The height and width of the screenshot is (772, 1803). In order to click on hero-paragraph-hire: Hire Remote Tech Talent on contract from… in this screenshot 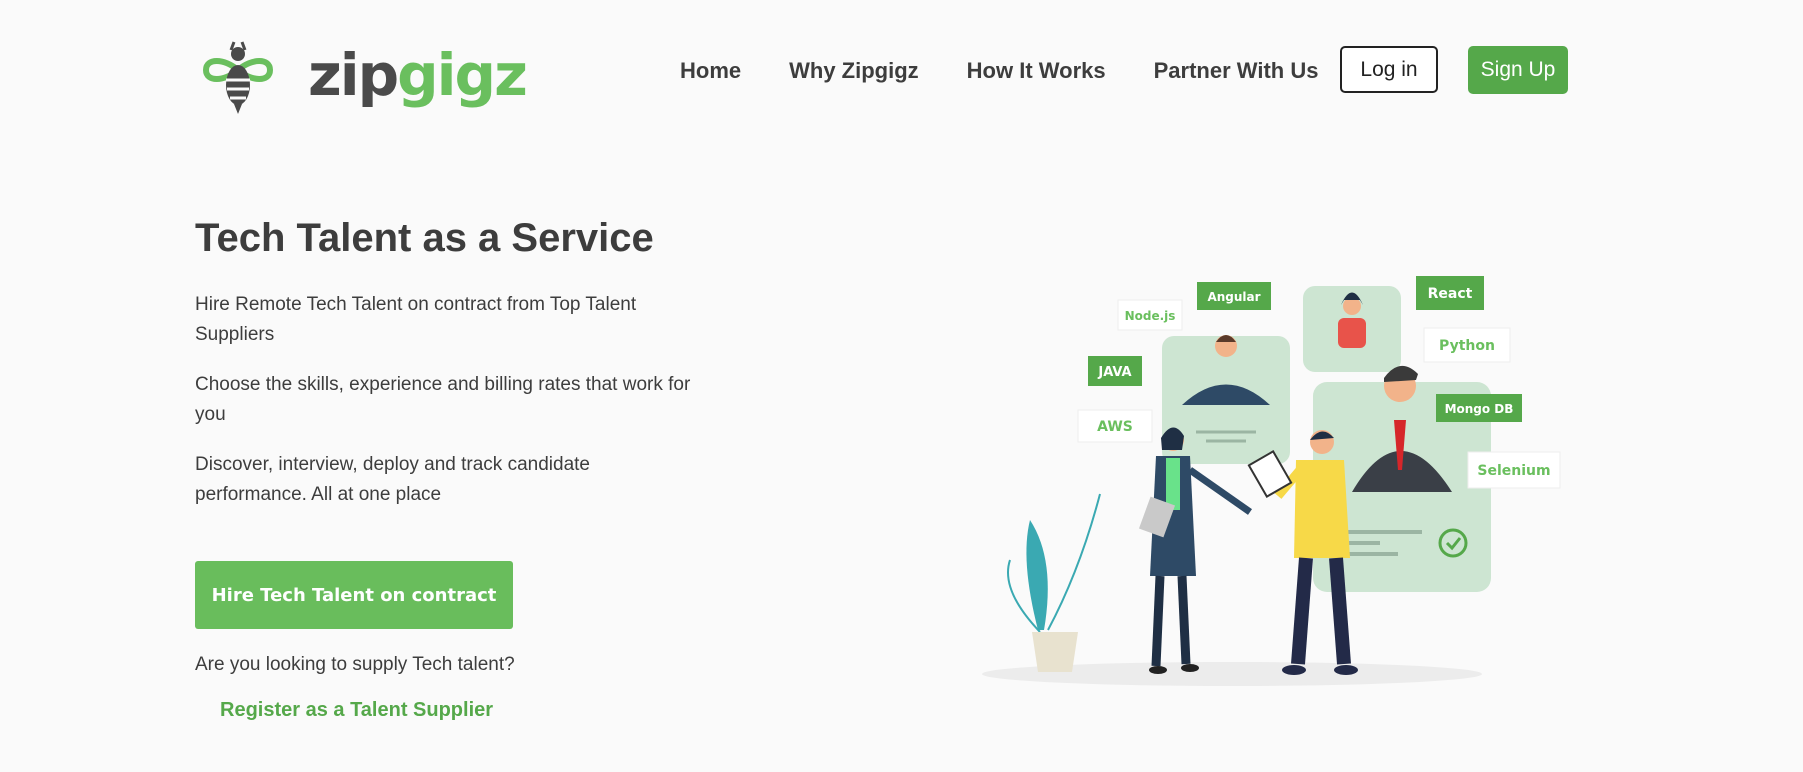, I will do `click(416, 319)`.